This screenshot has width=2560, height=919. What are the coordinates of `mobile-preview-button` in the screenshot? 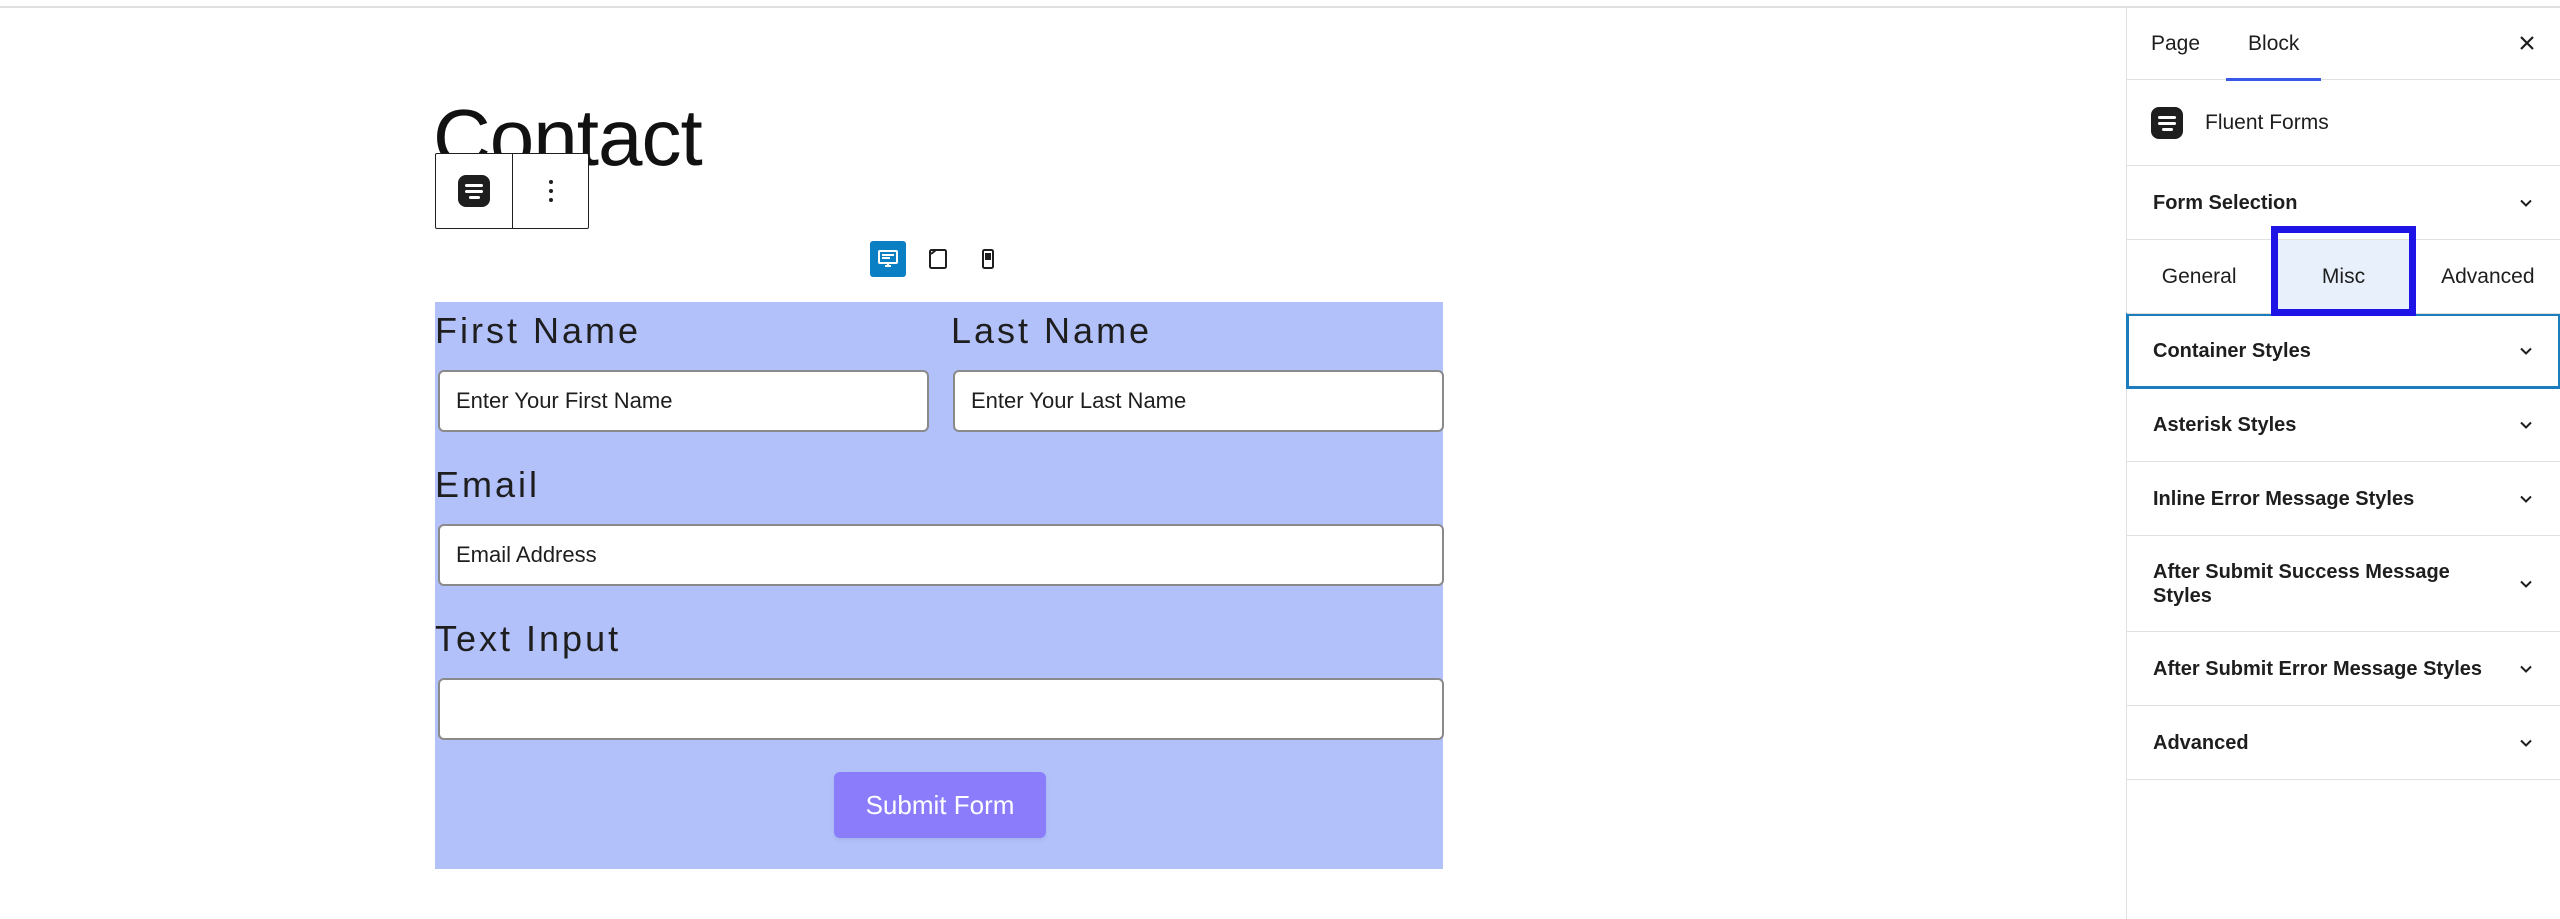 It's located at (988, 259).